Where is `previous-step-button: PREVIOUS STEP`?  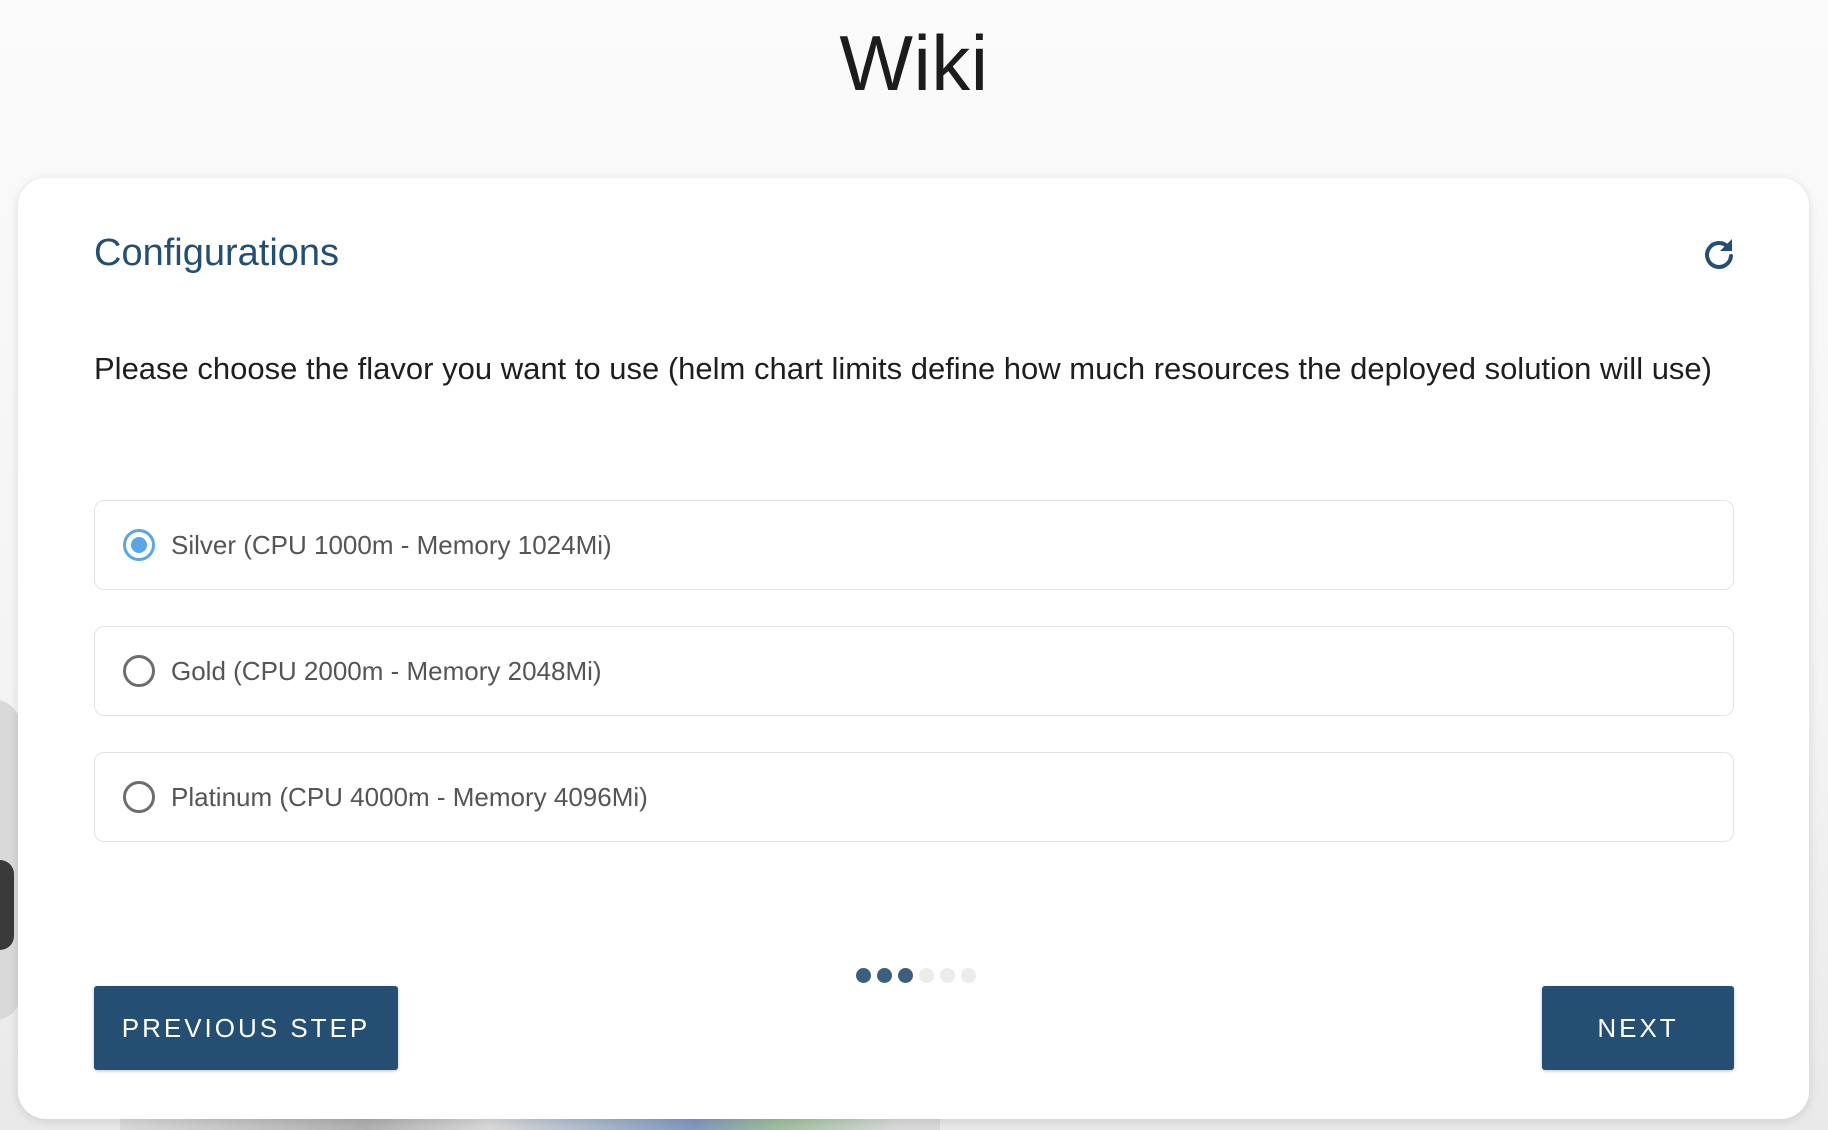 previous-step-button: PREVIOUS STEP is located at coordinates (246, 1028).